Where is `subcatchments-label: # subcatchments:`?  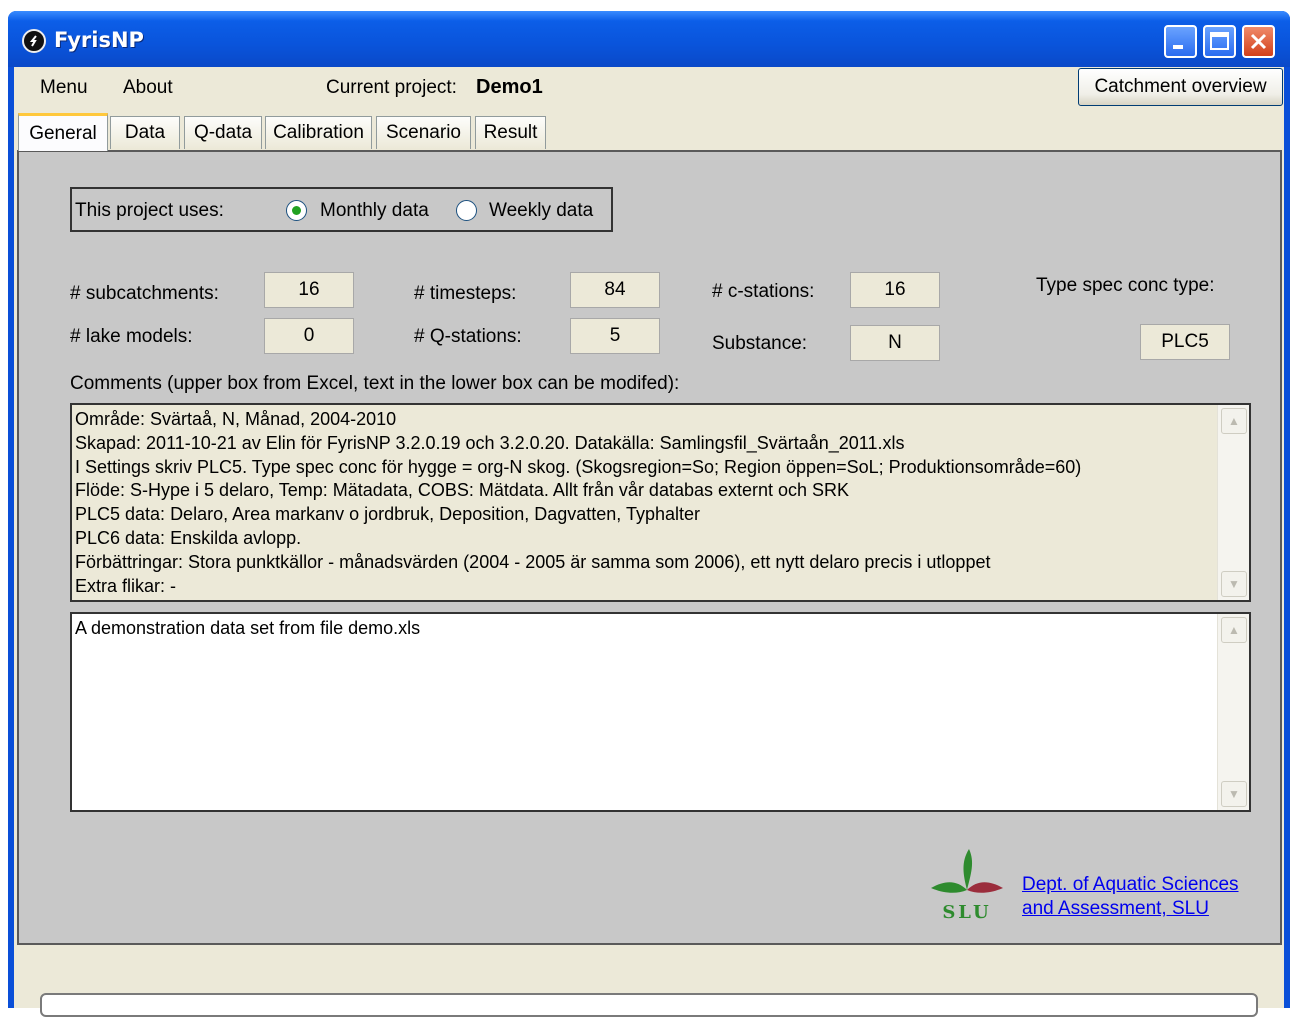
subcatchments-label: # subcatchments: is located at coordinates (144, 293).